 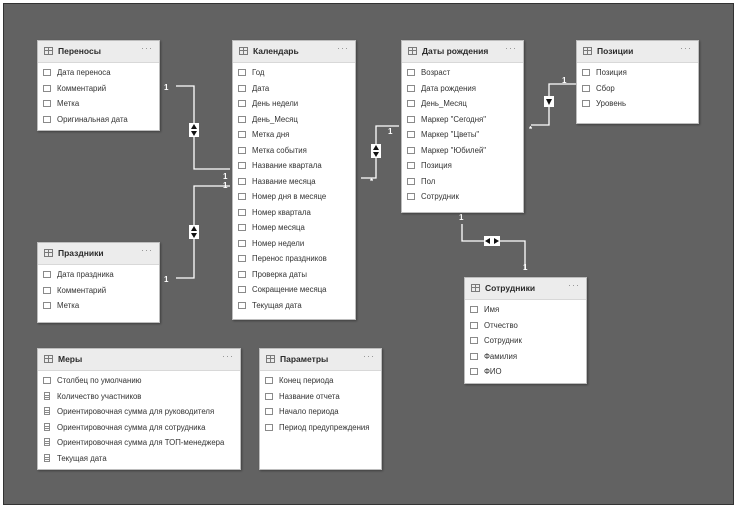 What do you see at coordinates (462, 120) in the screenshot?
I see `field-row: Маркер "Сегодня"` at bounding box center [462, 120].